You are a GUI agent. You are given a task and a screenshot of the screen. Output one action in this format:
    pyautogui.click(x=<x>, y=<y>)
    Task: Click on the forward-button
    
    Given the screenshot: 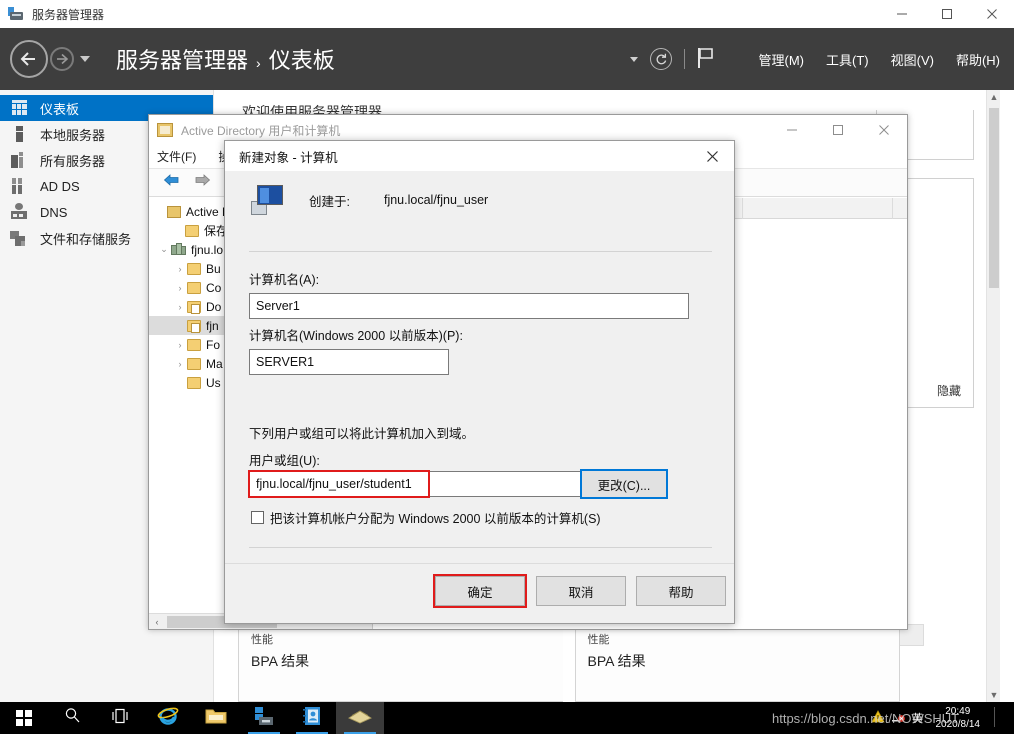 What is the action you would take?
    pyautogui.click(x=62, y=59)
    